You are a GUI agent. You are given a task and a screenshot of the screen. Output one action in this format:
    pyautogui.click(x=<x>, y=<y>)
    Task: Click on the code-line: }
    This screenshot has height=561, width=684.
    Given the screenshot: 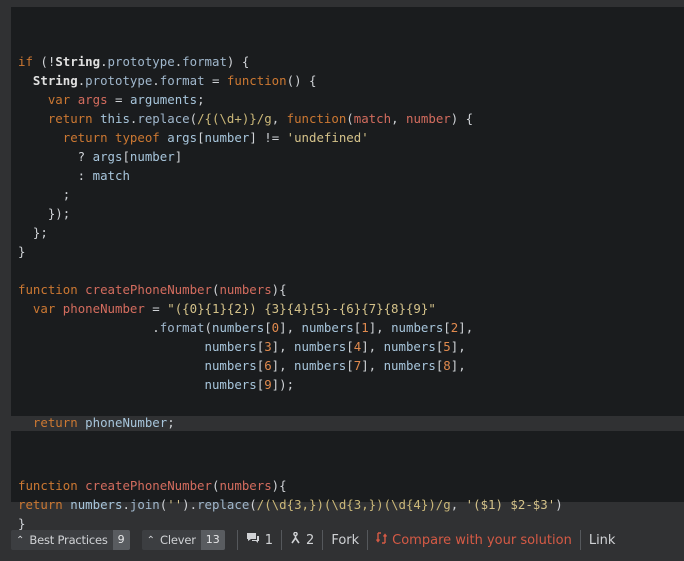 What is the action you would take?
    pyautogui.click(x=22, y=251)
    